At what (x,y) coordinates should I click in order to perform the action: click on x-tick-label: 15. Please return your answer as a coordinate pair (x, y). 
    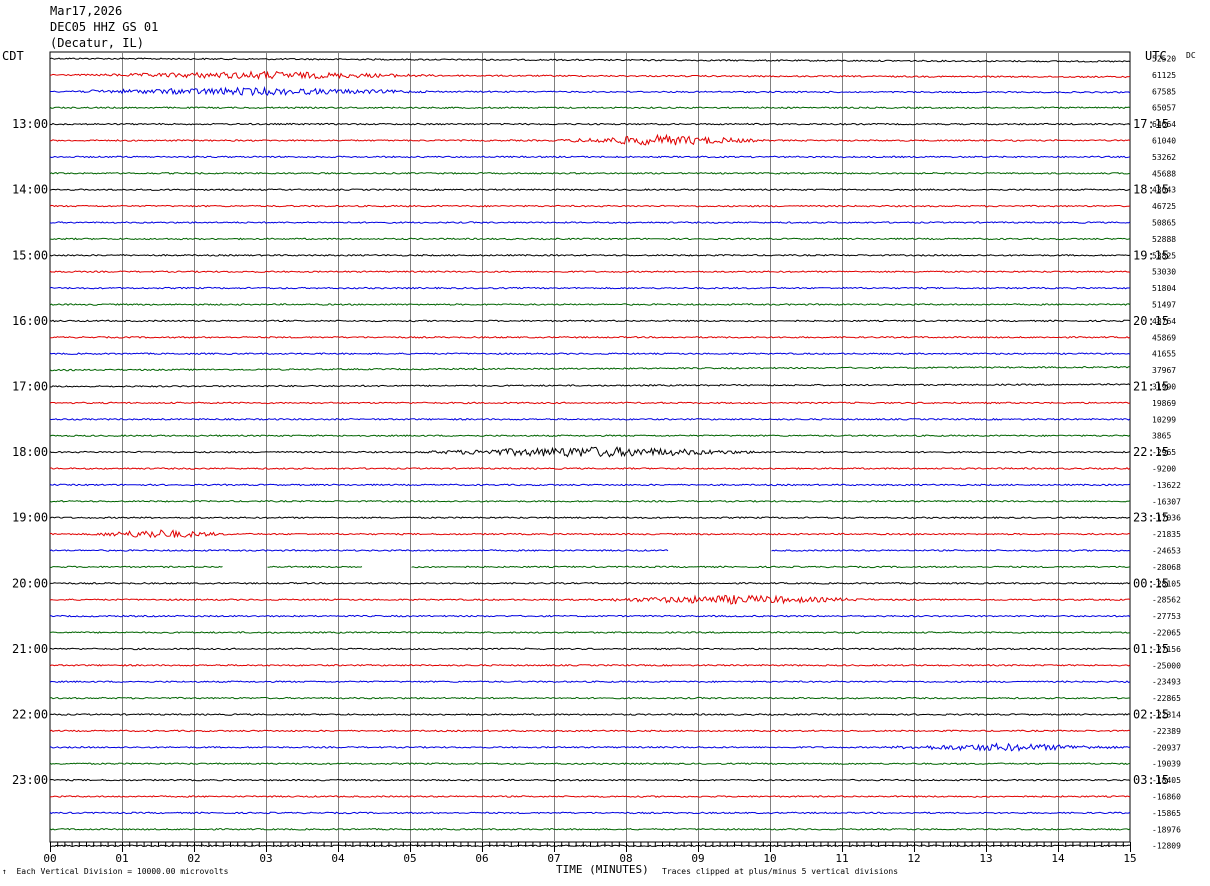
    Looking at the image, I should click on (1129, 858).